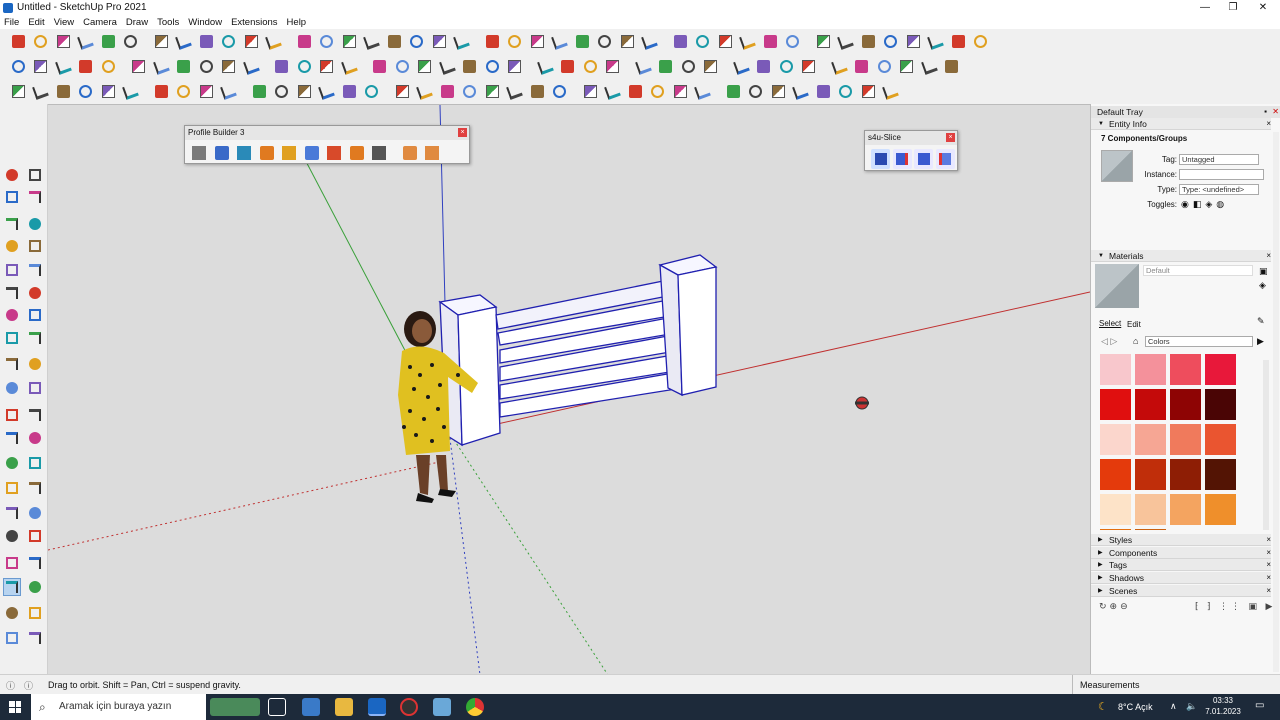  Describe the element at coordinates (627, 42) in the screenshot. I see `row1-tool-27-icon` at that location.